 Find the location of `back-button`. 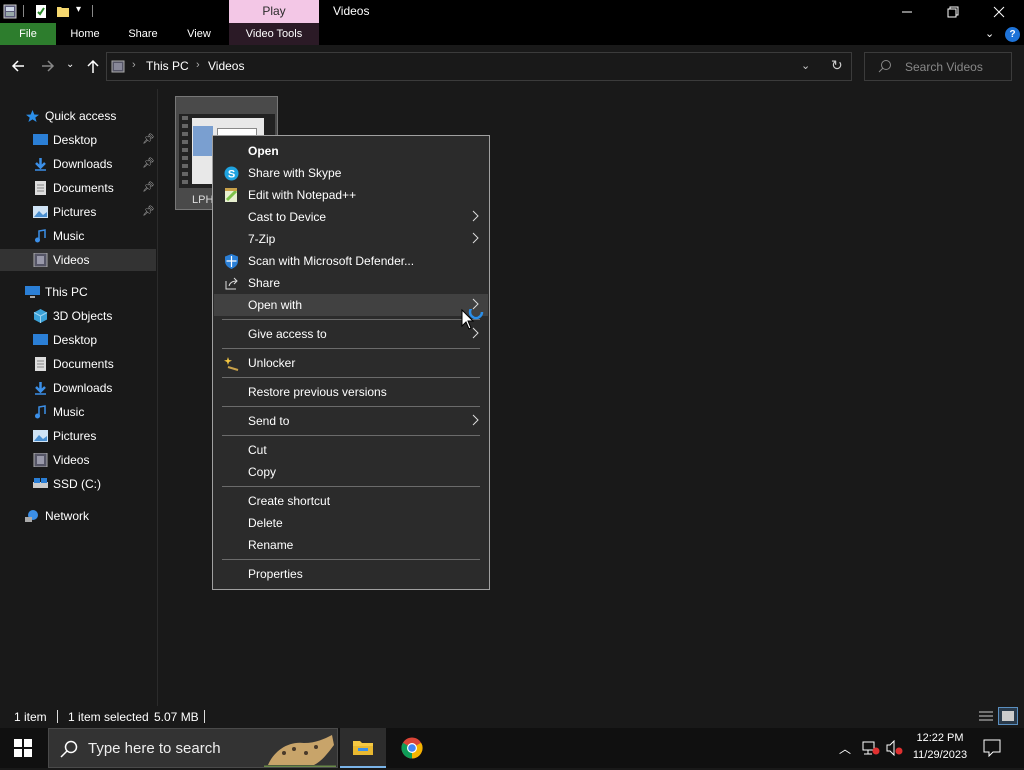

back-button is located at coordinates (18, 67).